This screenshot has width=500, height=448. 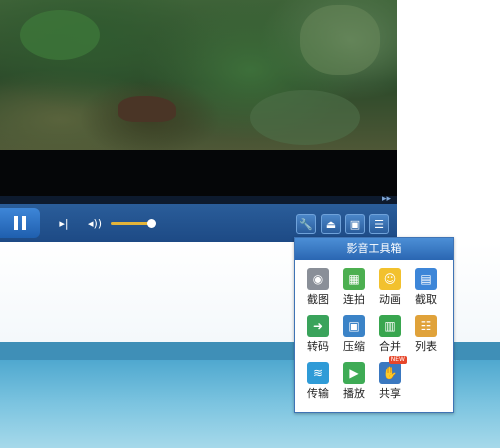 I want to click on gif-icon: ☺, so click(x=390, y=279).